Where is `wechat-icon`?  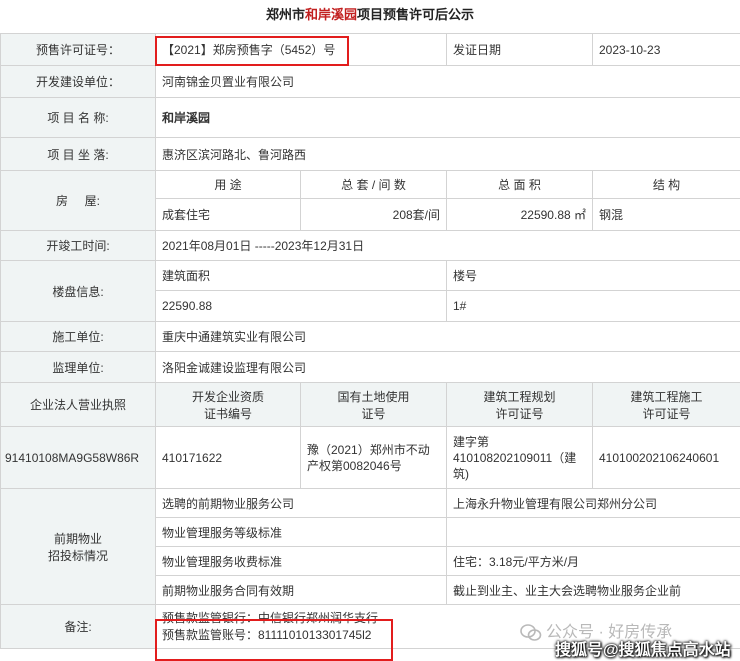
wechat-icon is located at coordinates (531, 632).